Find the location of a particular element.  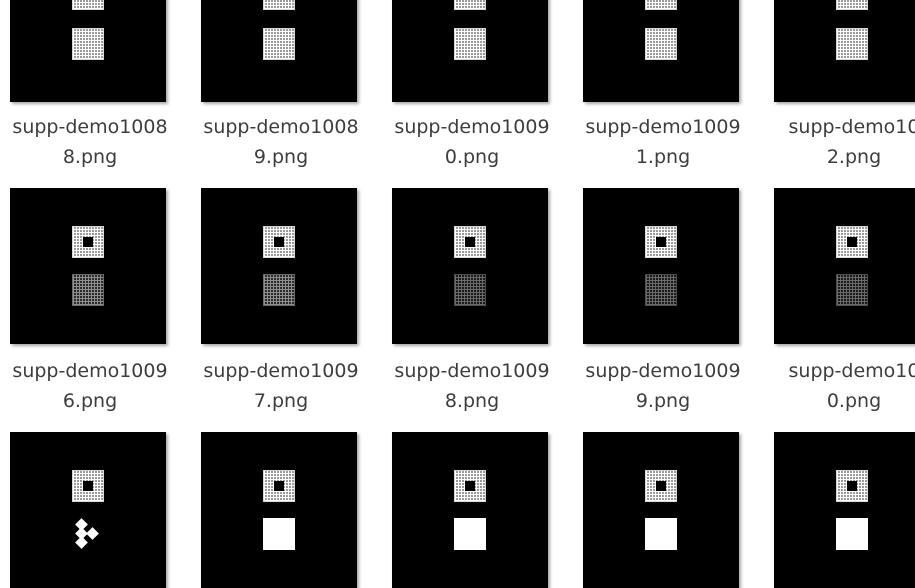

file-name-line: 7.png is located at coordinates (281, 401).